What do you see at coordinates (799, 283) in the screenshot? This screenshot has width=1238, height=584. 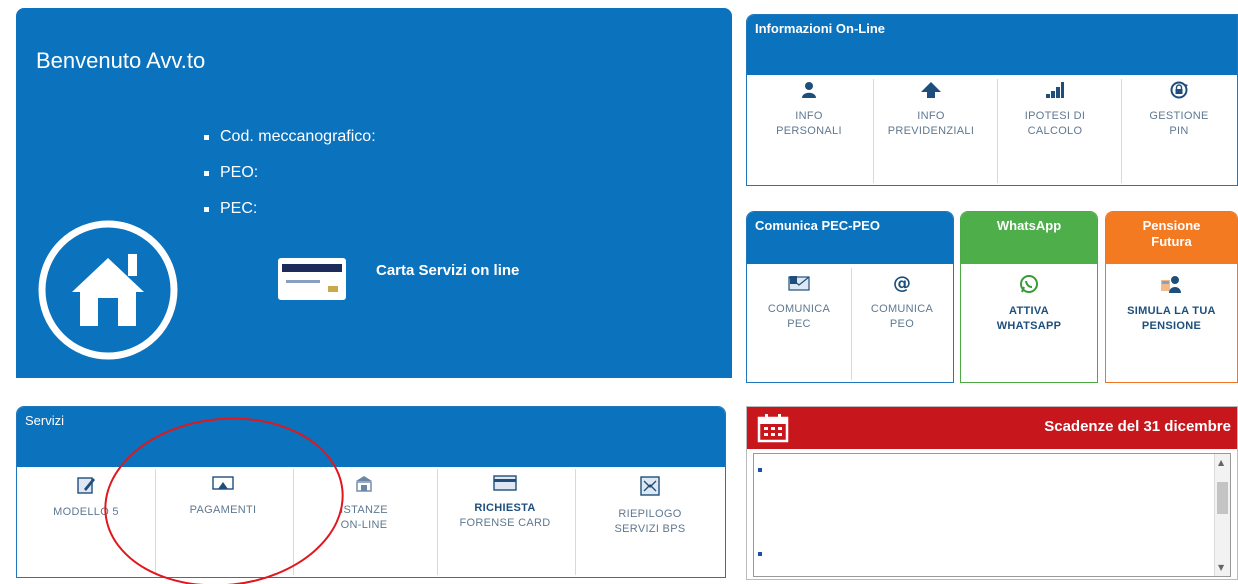 I see `pec-mail-icon` at bounding box center [799, 283].